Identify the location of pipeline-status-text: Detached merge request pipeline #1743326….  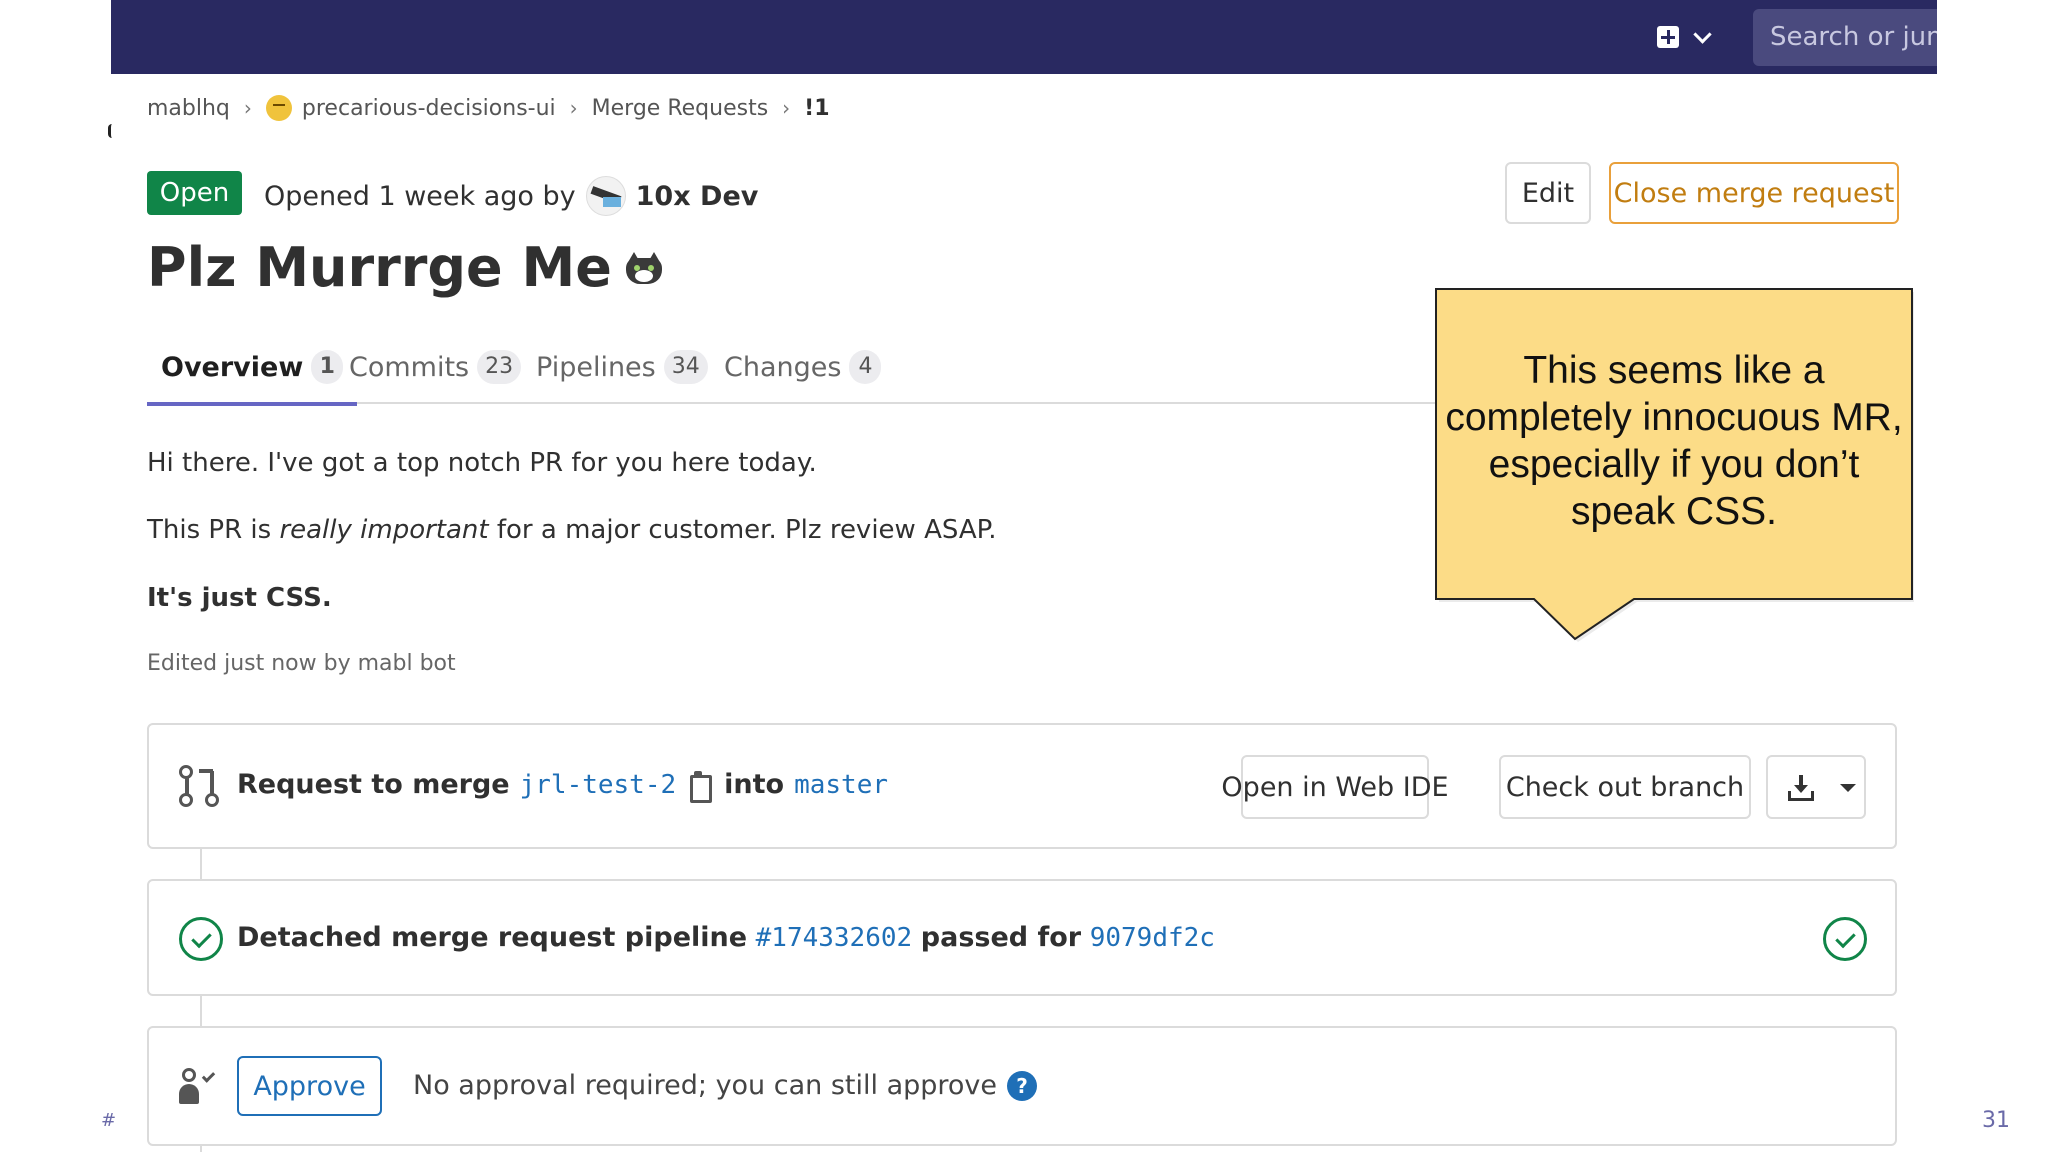
(726, 937).